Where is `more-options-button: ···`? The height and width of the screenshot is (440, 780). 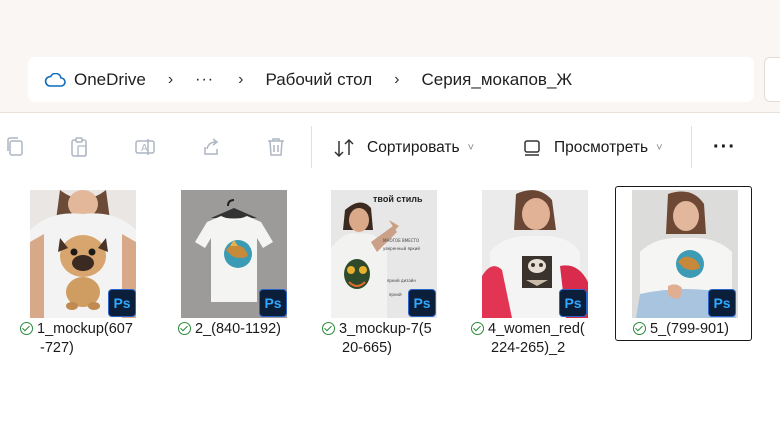 more-options-button: ··· is located at coordinates (724, 147).